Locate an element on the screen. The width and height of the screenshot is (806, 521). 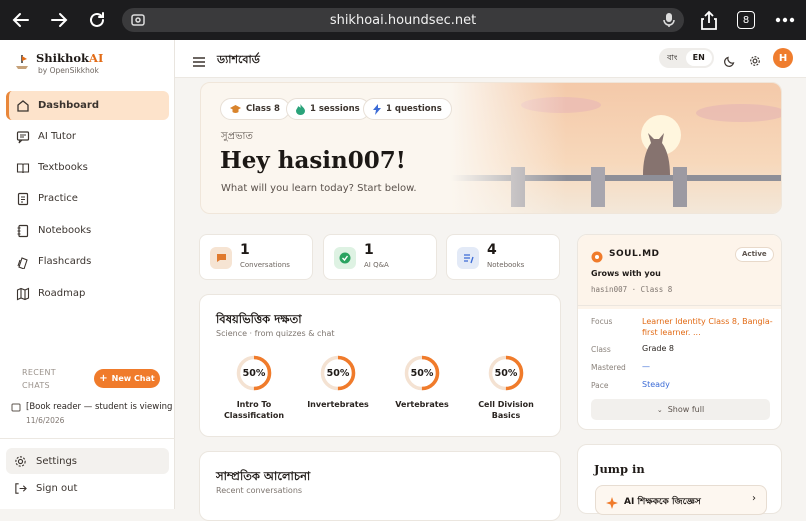
practice-icon is located at coordinates (23, 199).